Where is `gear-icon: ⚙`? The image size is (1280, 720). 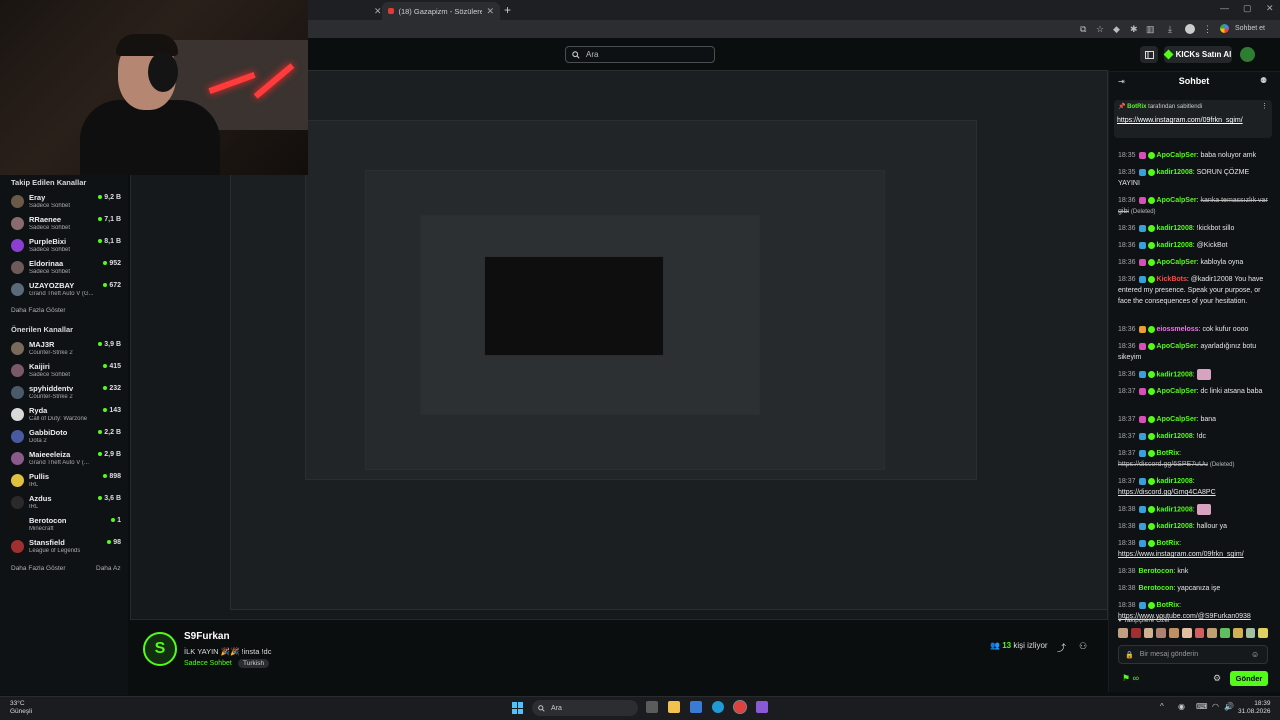
gear-icon: ⚙ is located at coordinates (1217, 678).